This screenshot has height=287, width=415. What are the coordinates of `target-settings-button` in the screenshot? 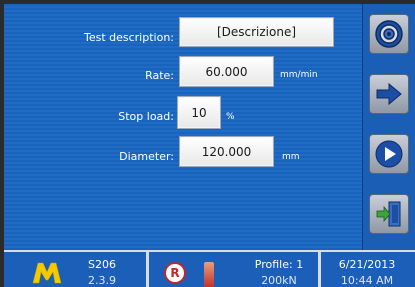 It's located at (389, 34).